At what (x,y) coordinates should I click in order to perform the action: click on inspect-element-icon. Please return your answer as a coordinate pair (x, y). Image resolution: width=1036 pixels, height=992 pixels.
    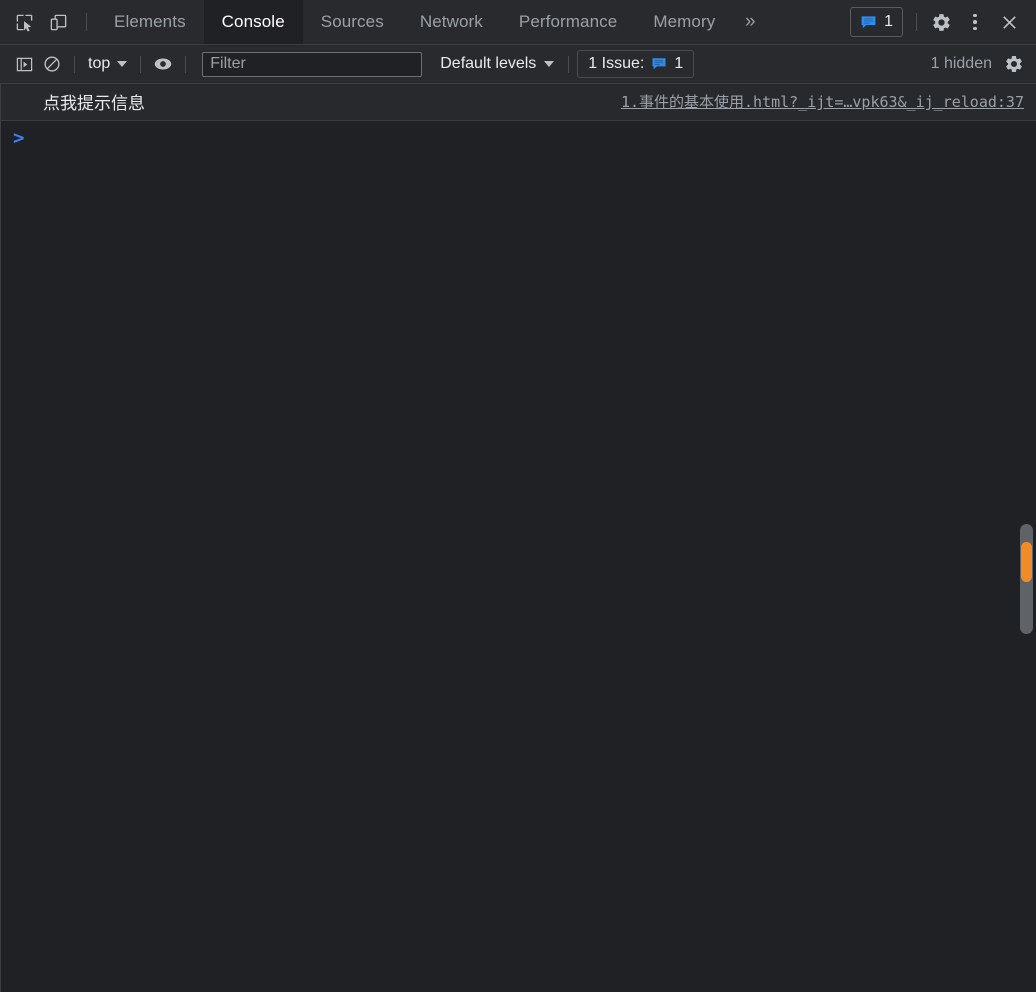
    Looking at the image, I should click on (24, 22).